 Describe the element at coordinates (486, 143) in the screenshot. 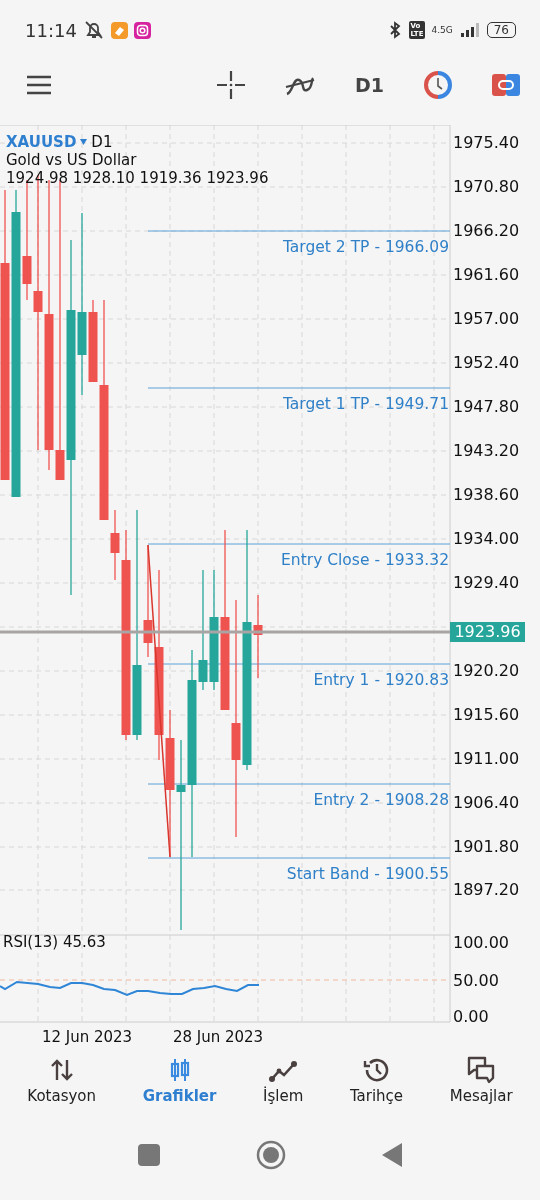

I see `price-axis-label: 1975.40` at that location.